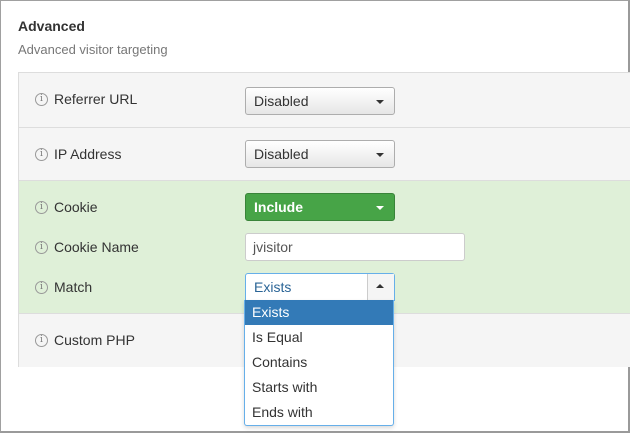 The width and height of the screenshot is (630, 433). What do you see at coordinates (355, 247) in the screenshot?
I see `cookie-name-input: jvisitor` at bounding box center [355, 247].